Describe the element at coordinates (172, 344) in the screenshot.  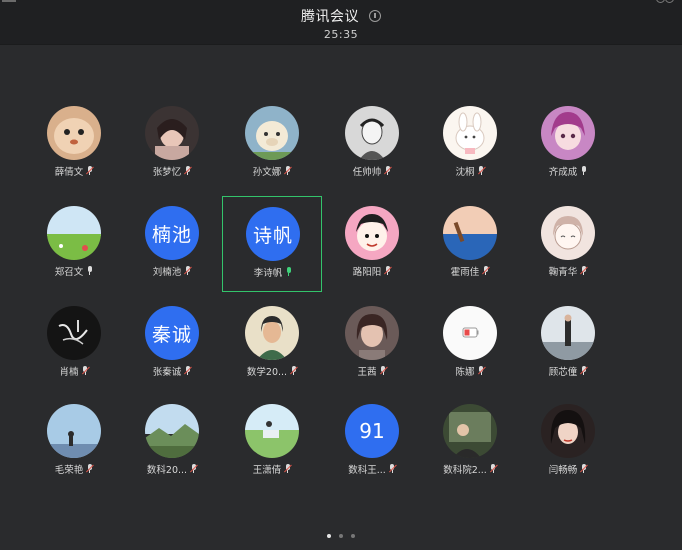
I see `participant-tile: 秦诚 张秦诚` at that location.